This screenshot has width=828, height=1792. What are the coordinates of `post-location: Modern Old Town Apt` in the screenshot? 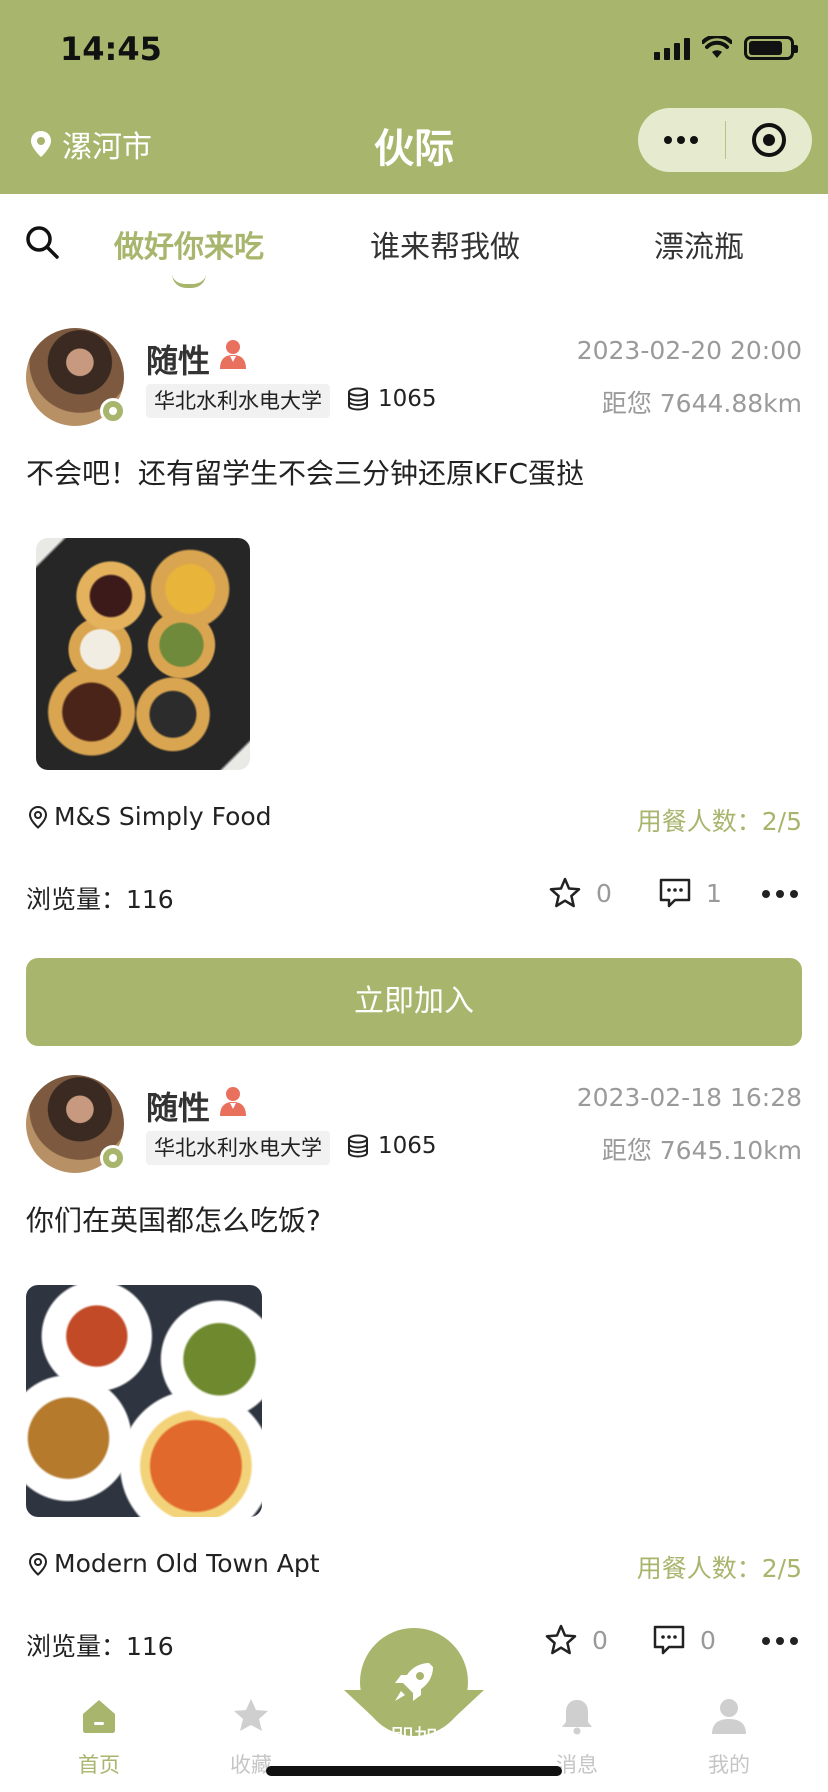 It's located at (174, 1563).